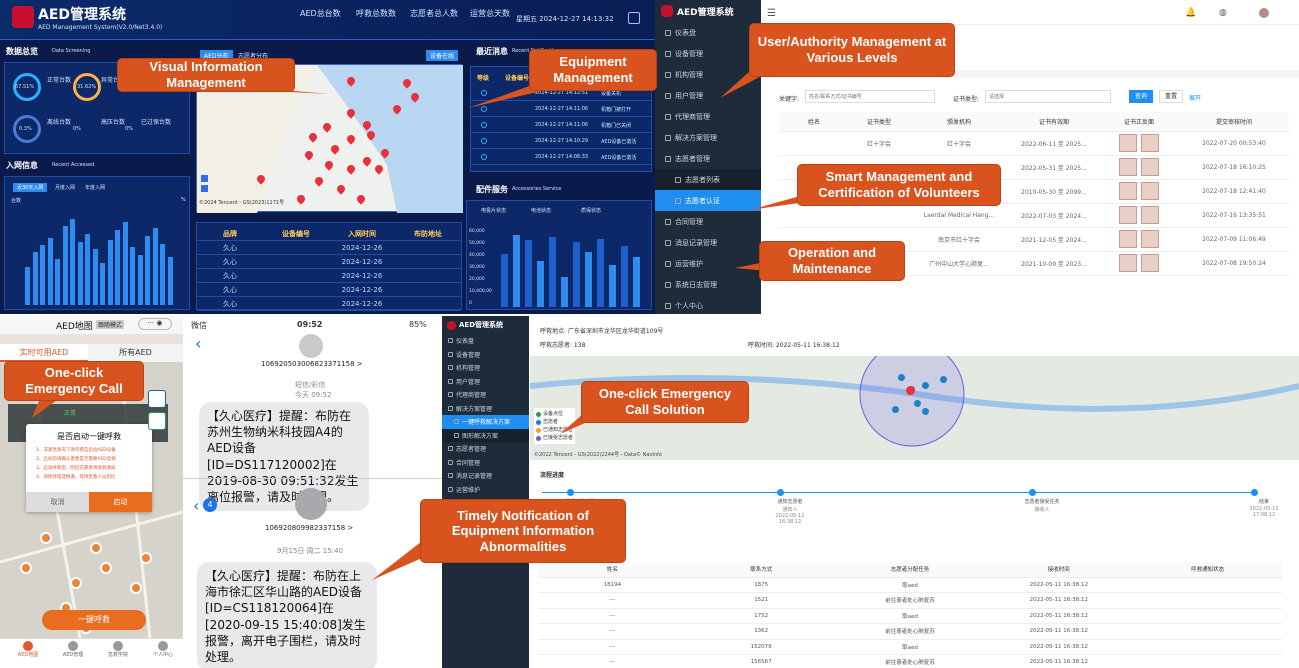 This screenshot has height=668, width=1299. Describe the element at coordinates (562, 158) in the screenshot. I see `recent-row: 2024-12-27 14:06:33 AED设备已激活` at that location.